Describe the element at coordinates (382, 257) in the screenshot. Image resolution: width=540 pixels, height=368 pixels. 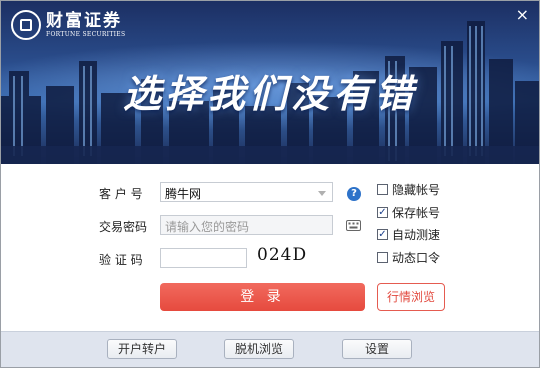
I see `checkbox-dynamic-password` at that location.